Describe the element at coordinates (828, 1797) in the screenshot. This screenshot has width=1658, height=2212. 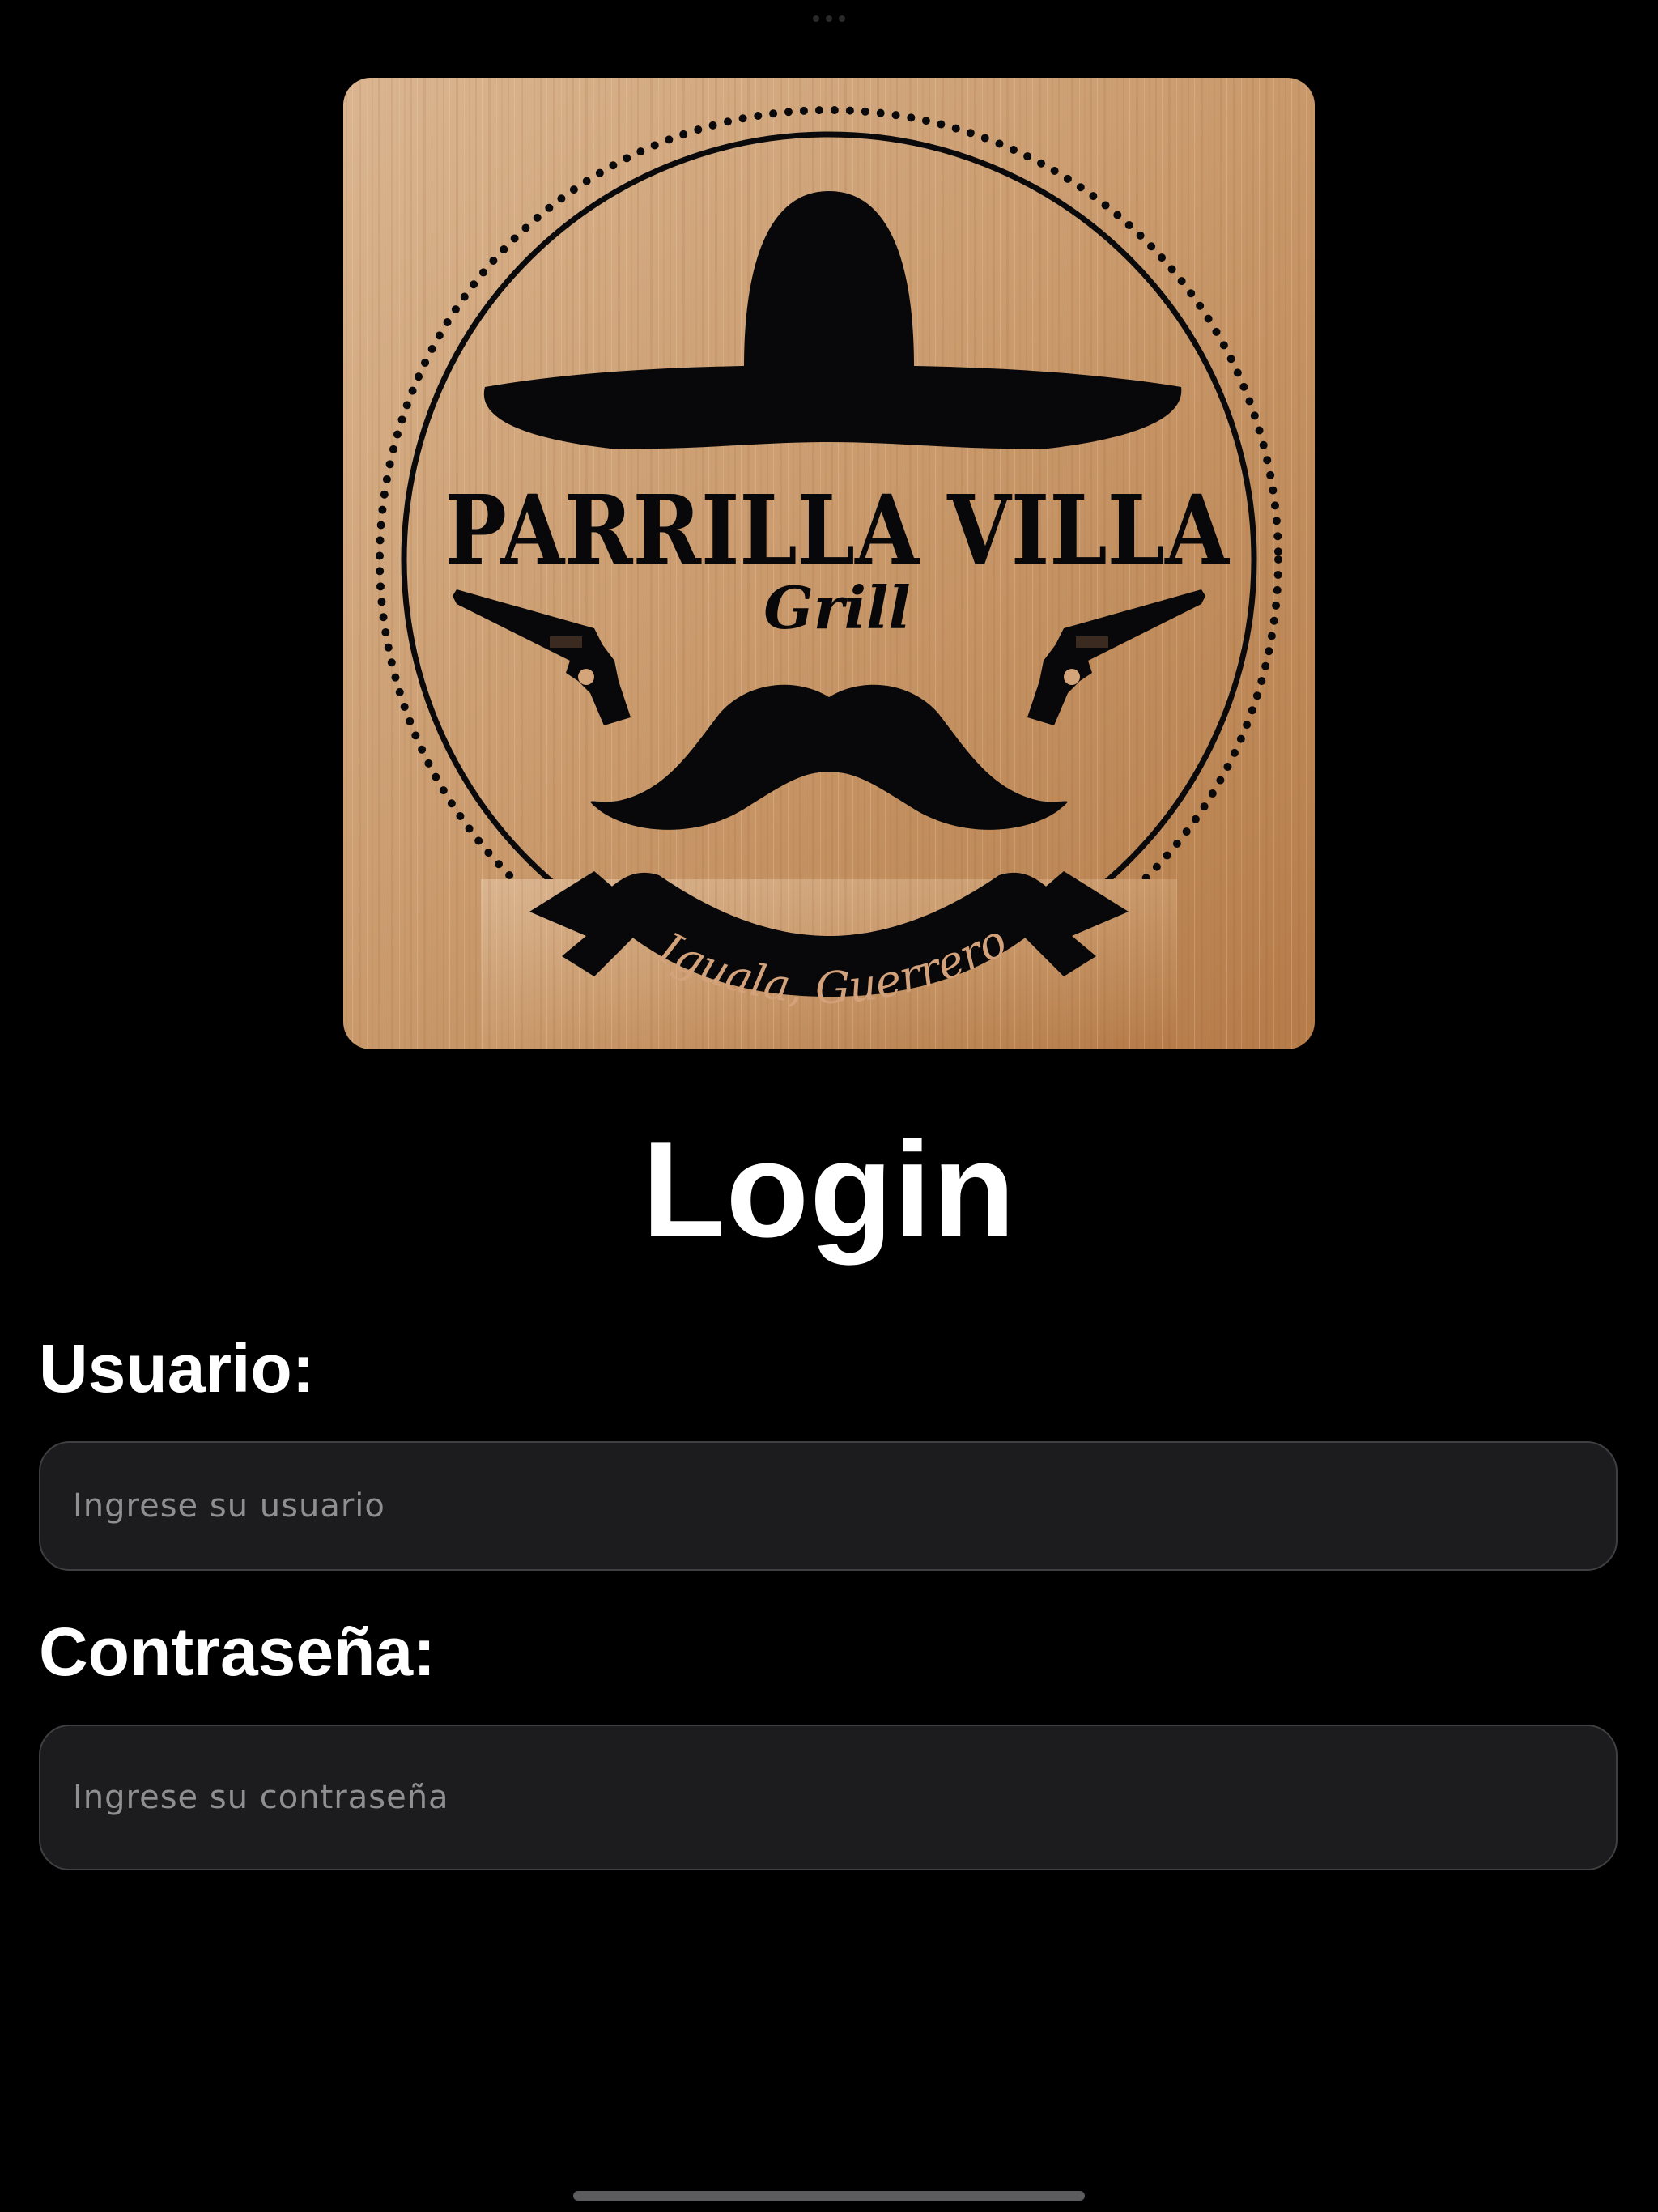
I see `password-input` at that location.